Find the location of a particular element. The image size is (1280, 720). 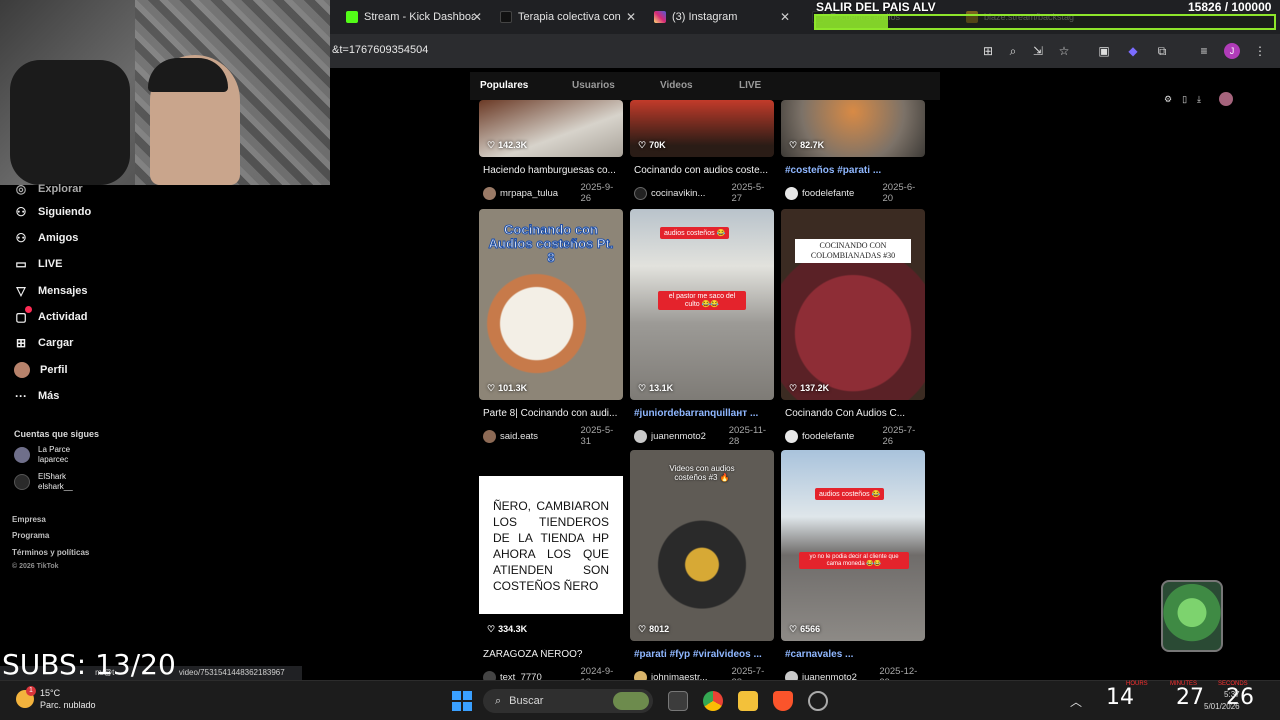

task-view-icon is located at coordinates (678, 701).